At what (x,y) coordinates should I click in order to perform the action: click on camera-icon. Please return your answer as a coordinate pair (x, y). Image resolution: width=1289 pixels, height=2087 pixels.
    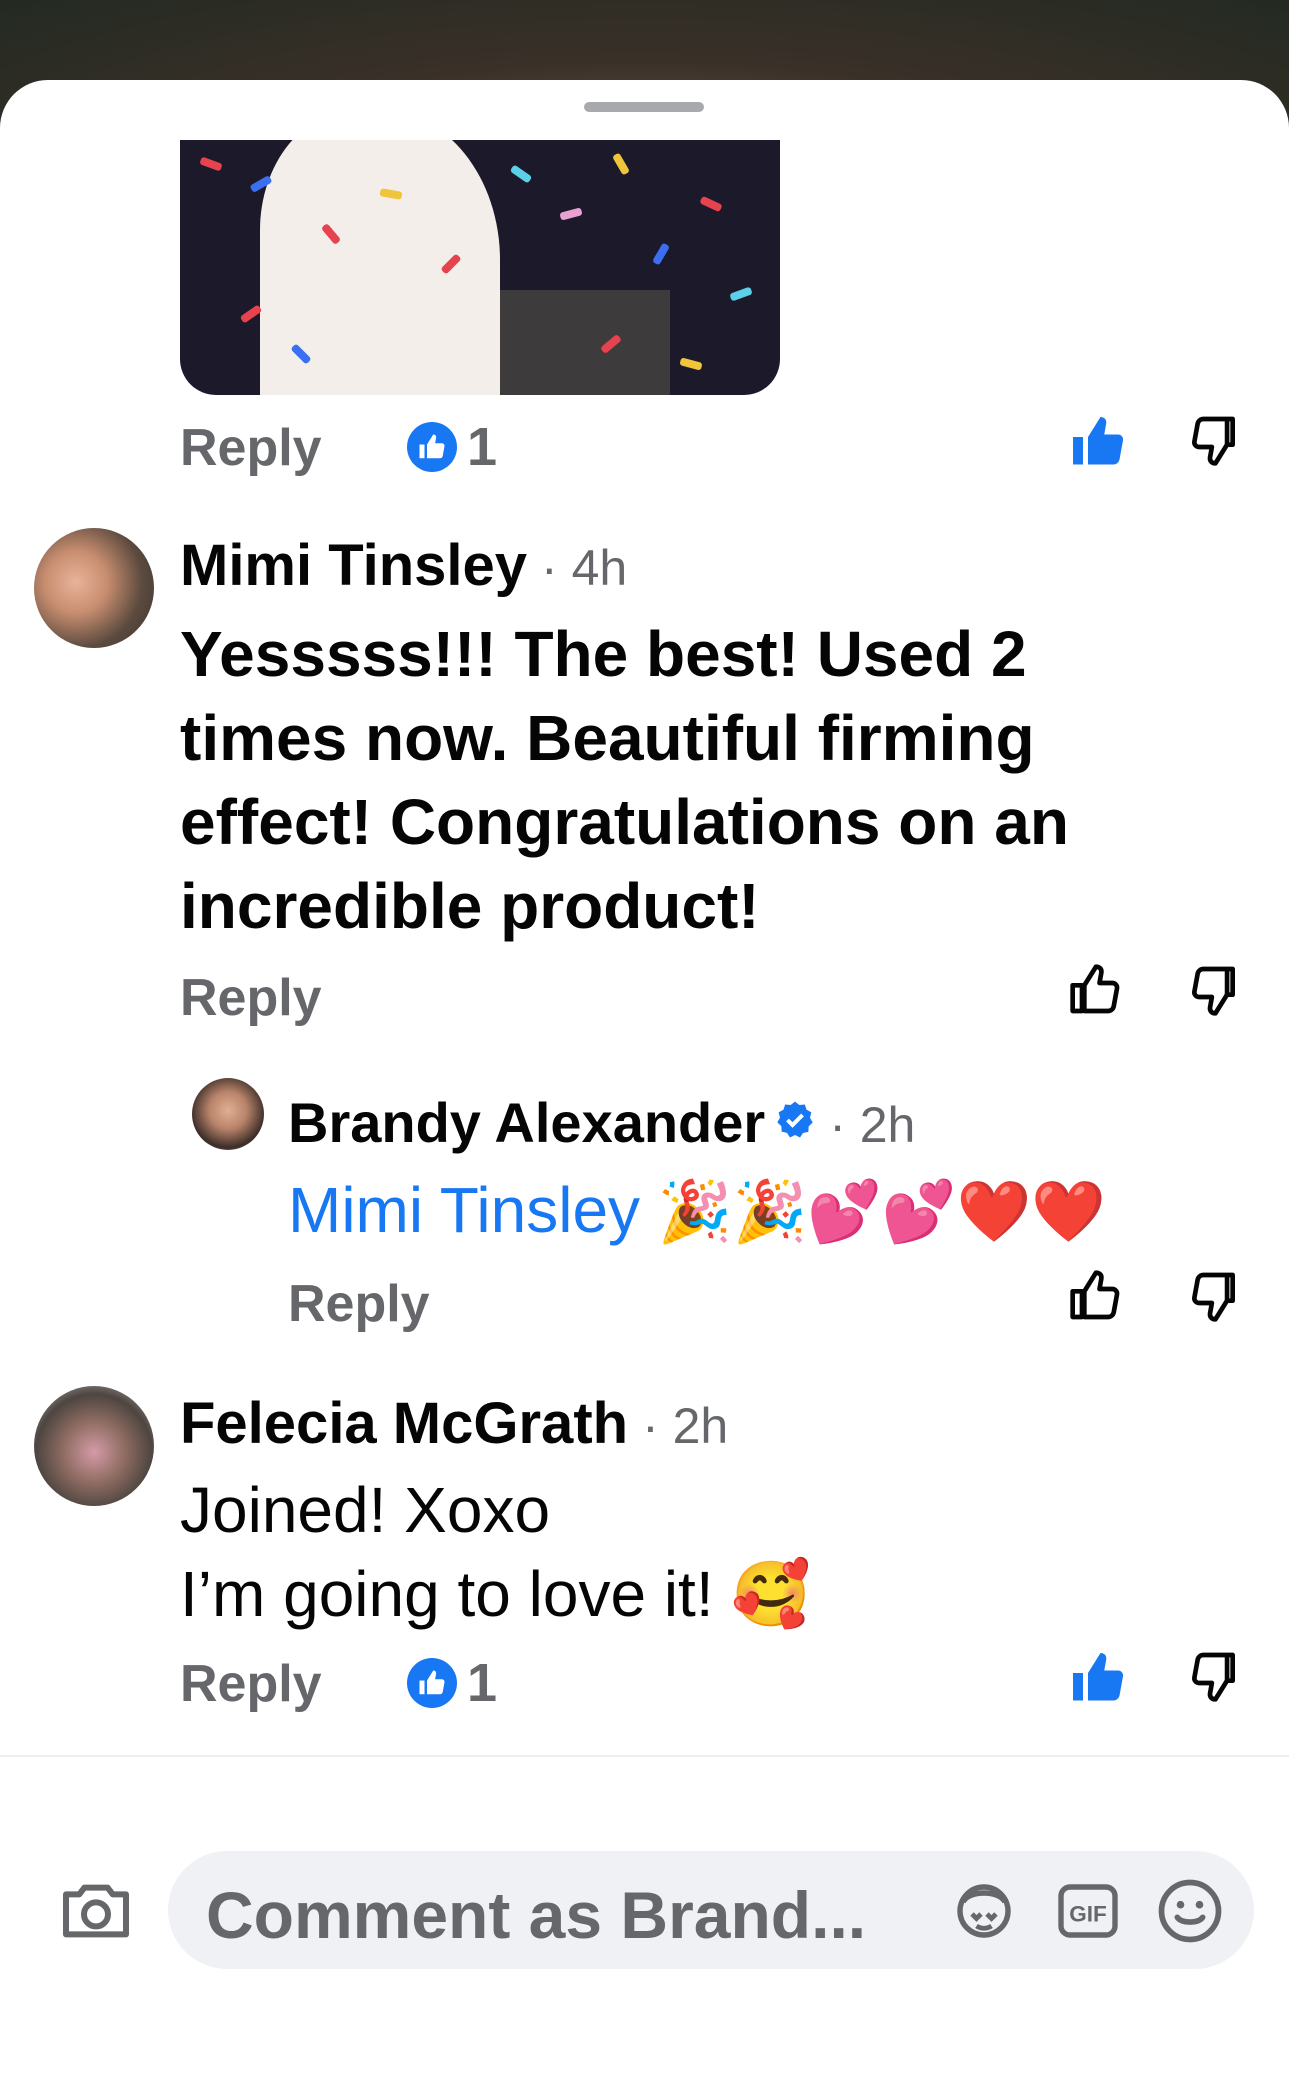
    Looking at the image, I should click on (96, 1911).